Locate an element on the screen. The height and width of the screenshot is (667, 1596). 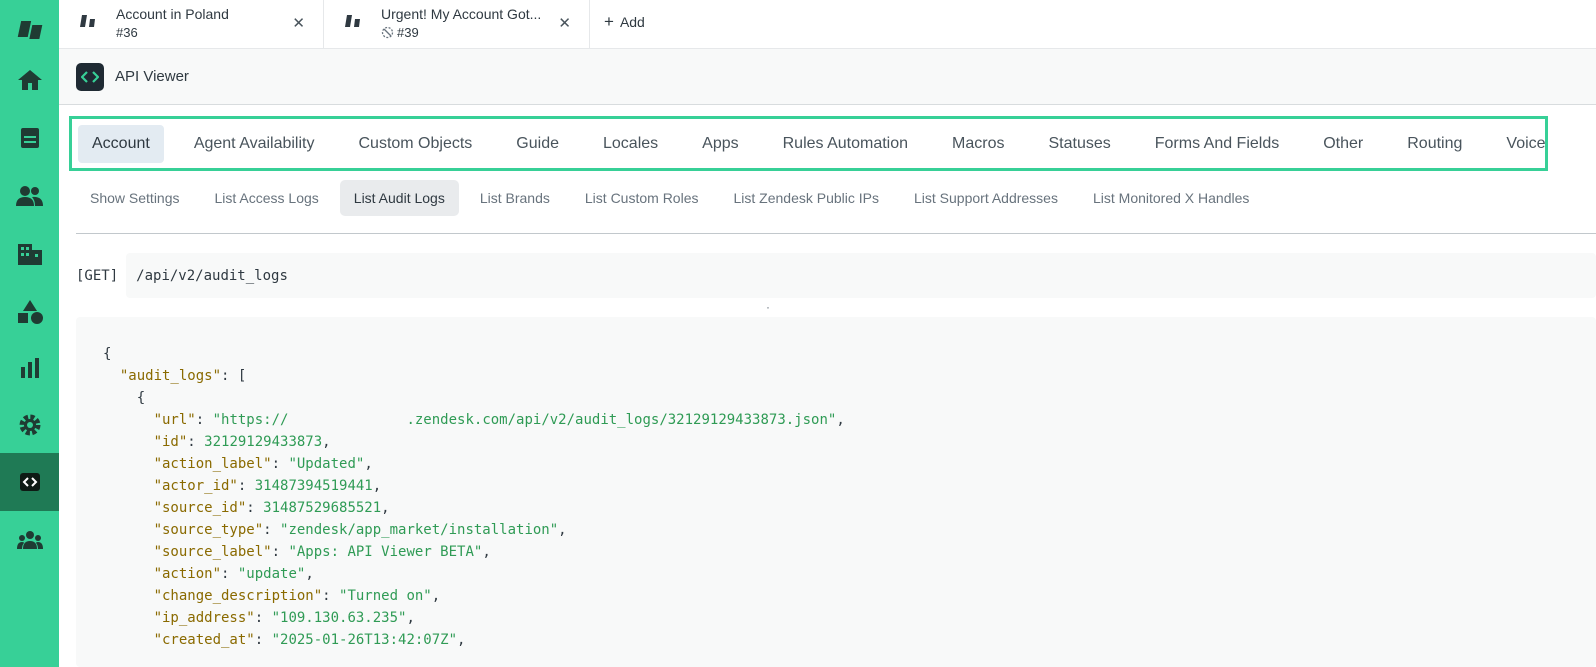
customers-icon is located at coordinates (29, 196).